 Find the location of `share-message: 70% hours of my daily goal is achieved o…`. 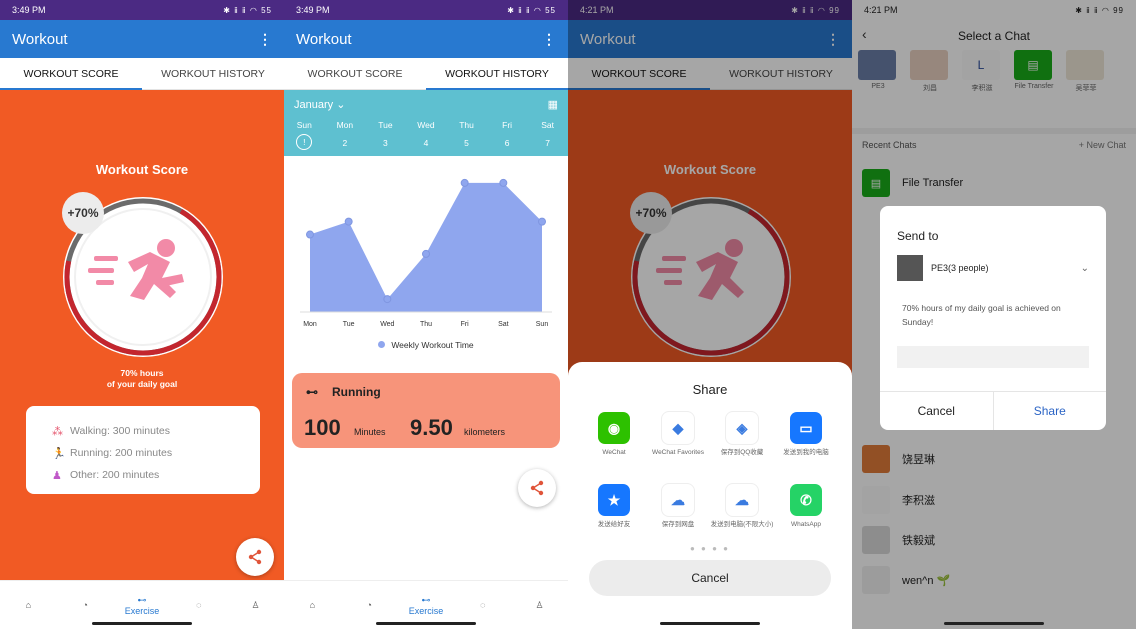

share-message: 70% hours of my daily goal is achieved o… is located at coordinates (981, 315).